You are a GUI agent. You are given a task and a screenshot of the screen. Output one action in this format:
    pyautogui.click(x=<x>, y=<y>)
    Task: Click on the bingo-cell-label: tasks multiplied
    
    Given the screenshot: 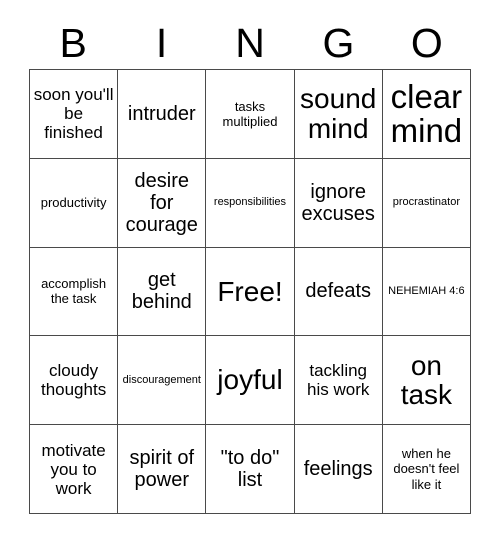 What is the action you would take?
    pyautogui.click(x=250, y=113)
    